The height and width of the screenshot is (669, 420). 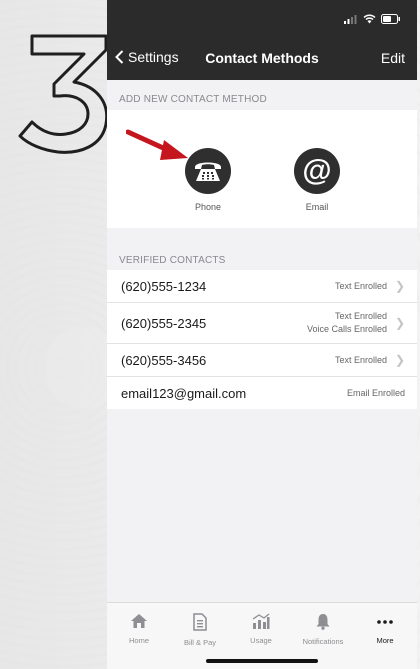 What do you see at coordinates (390, 19) in the screenshot?
I see `battery-icon` at bounding box center [390, 19].